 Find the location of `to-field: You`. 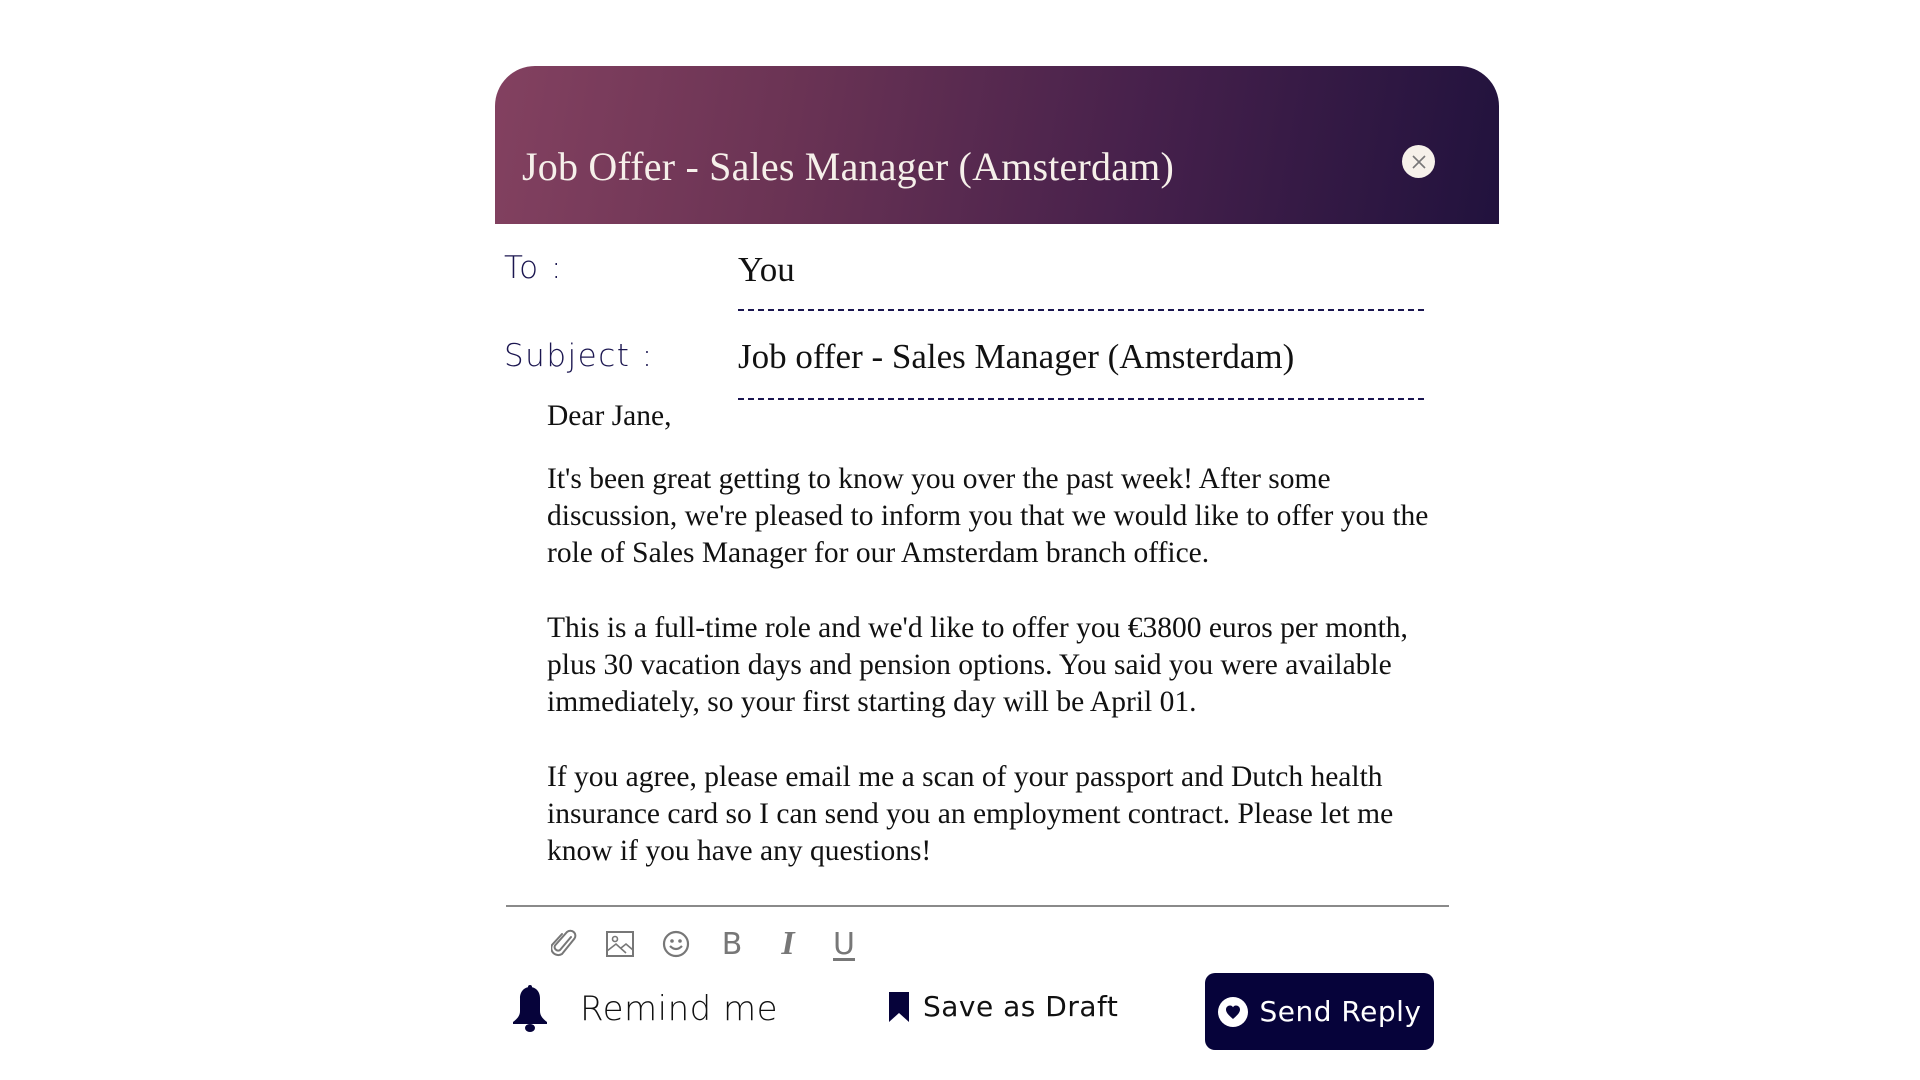

to-field: You is located at coordinates (766, 270).